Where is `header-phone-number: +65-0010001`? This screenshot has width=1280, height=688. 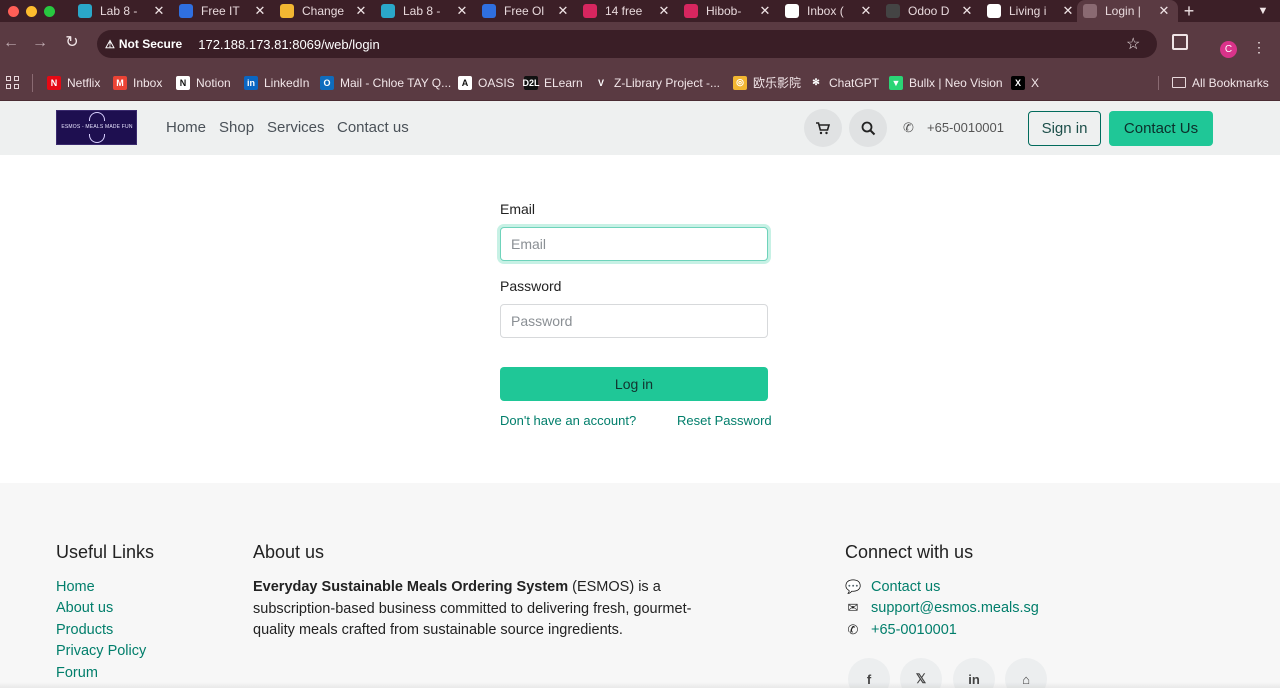 header-phone-number: +65-0010001 is located at coordinates (965, 127).